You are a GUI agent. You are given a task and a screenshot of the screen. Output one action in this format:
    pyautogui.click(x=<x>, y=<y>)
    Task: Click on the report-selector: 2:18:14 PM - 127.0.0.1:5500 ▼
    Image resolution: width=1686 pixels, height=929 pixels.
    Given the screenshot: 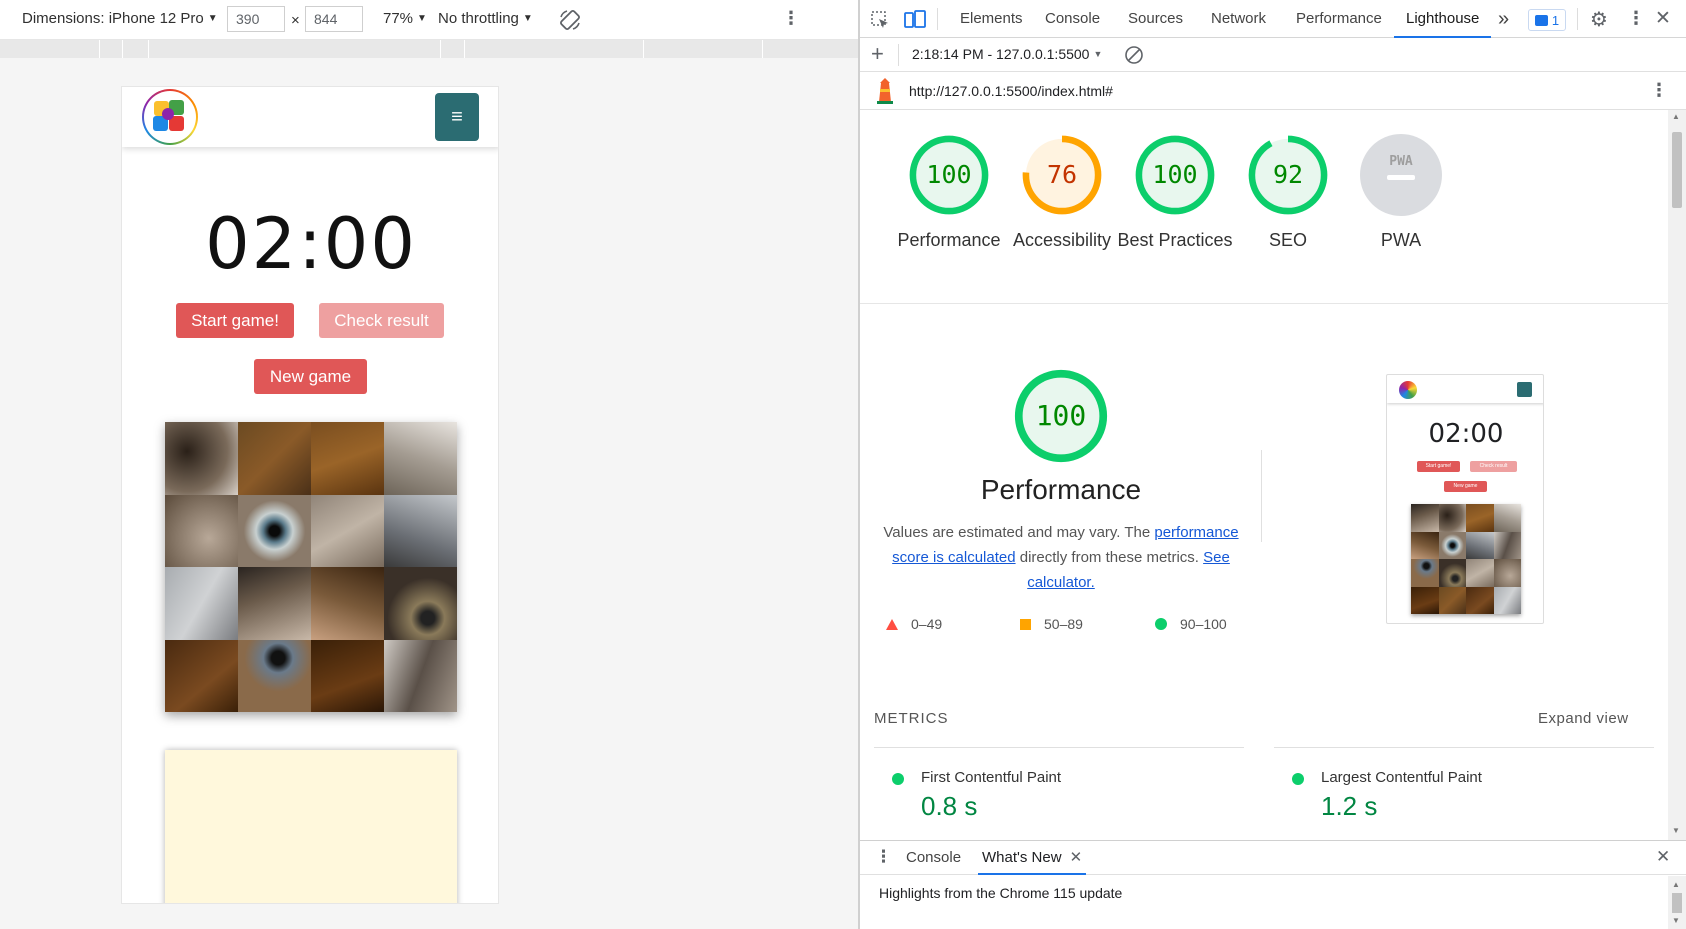 What is the action you would take?
    pyautogui.click(x=1007, y=54)
    